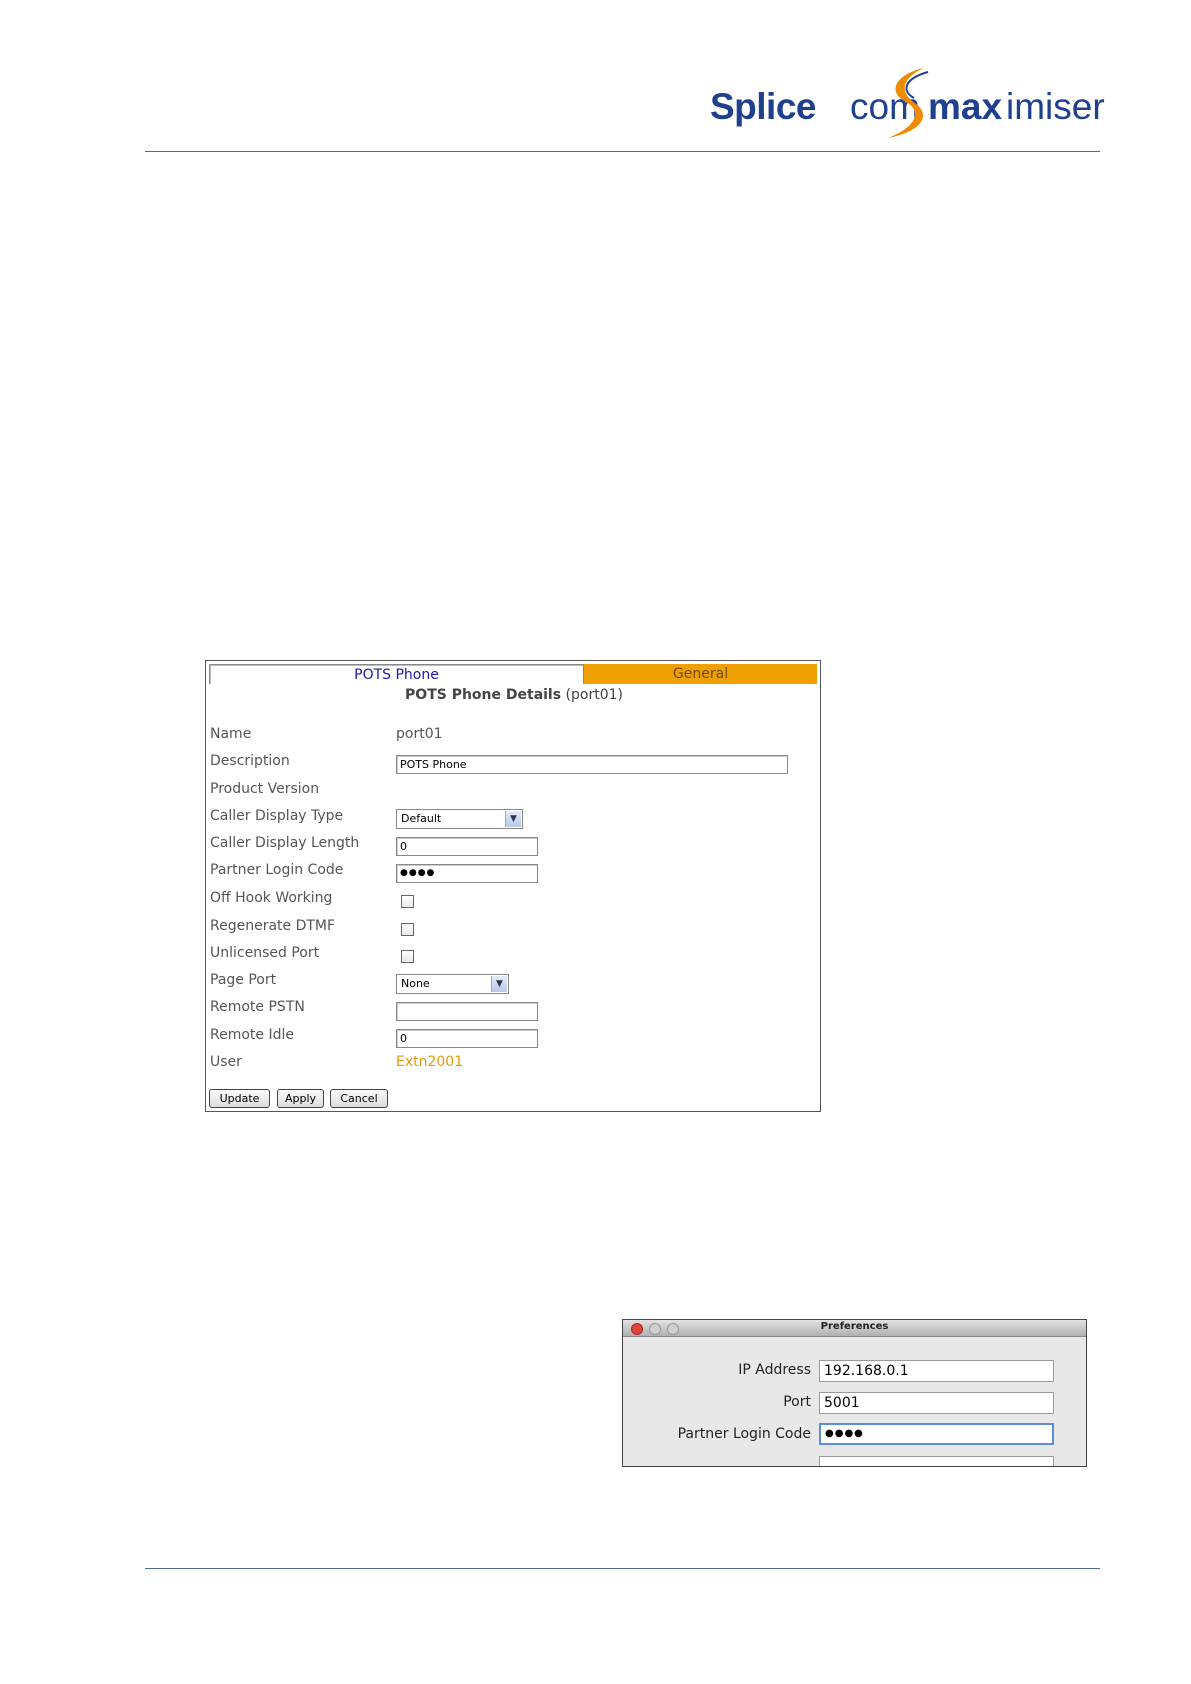  I want to click on value-name: port01, so click(419, 734).